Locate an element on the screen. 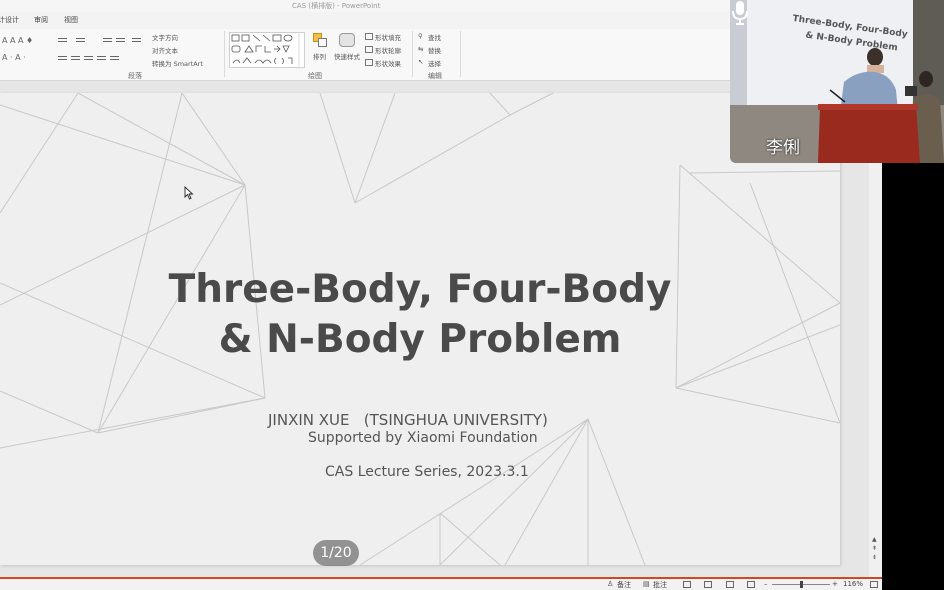 The image size is (944, 590). comments-icon: ▤ is located at coordinates (646, 584).